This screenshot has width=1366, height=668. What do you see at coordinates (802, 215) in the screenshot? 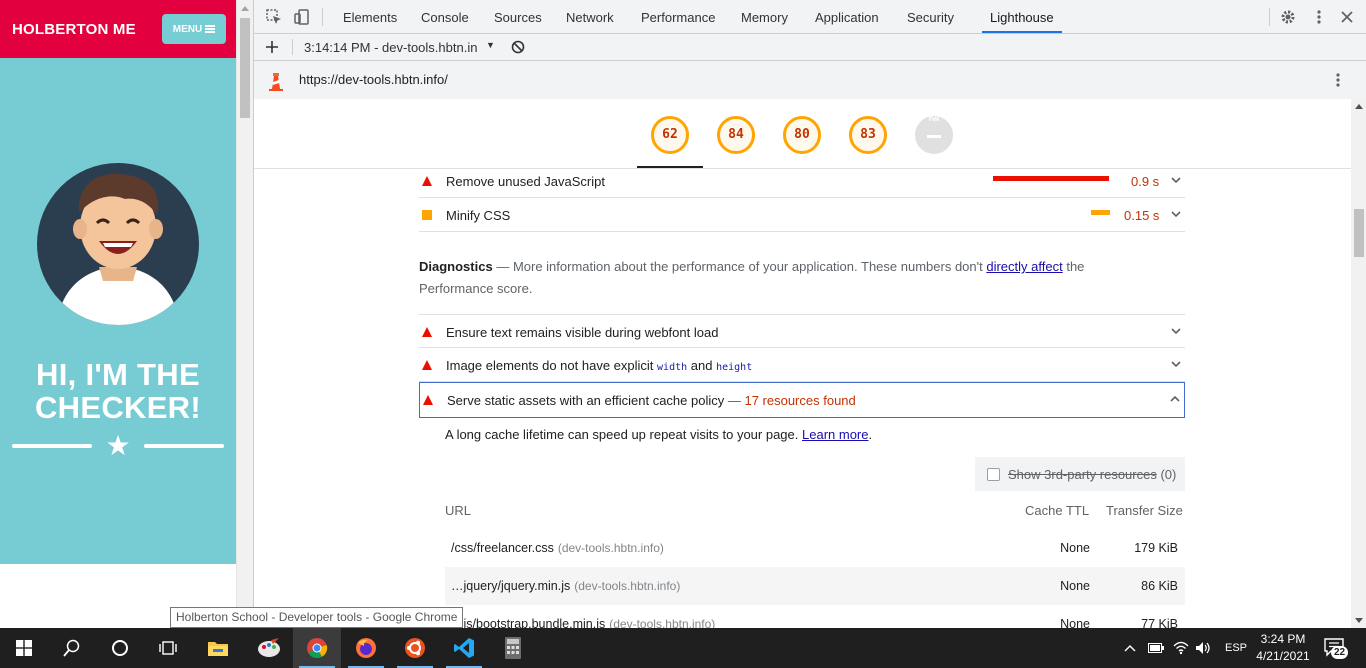
I see `audit-minify-css: Minify CSS 0.15 s` at bounding box center [802, 215].